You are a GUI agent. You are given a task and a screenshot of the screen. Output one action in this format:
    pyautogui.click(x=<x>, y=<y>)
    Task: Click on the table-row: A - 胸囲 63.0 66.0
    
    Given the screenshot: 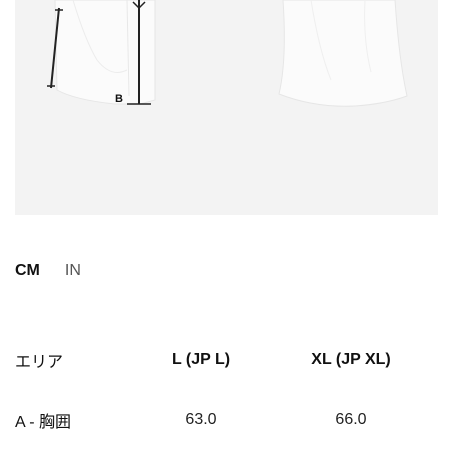 What is the action you would take?
    pyautogui.click(x=230, y=420)
    